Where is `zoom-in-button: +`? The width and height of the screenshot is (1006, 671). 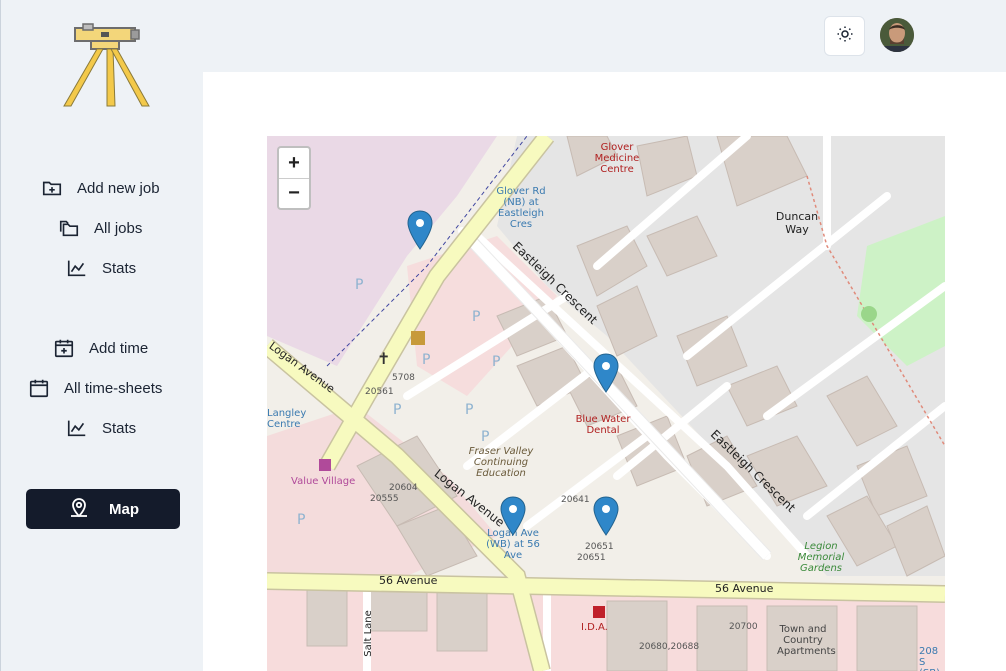 zoom-in-button: + is located at coordinates (294, 163).